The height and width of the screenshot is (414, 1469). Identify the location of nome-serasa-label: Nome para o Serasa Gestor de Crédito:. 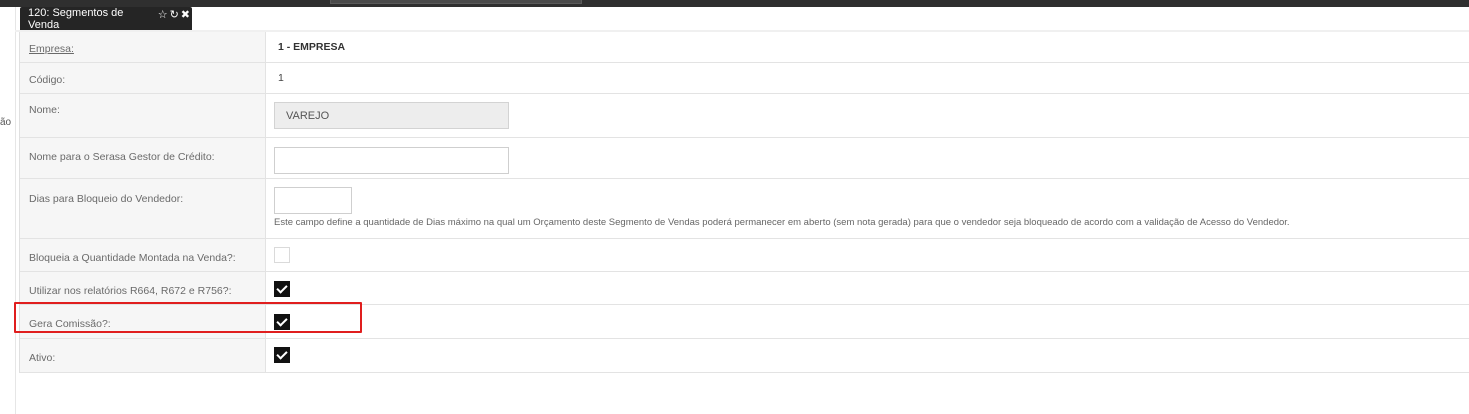
(122, 157).